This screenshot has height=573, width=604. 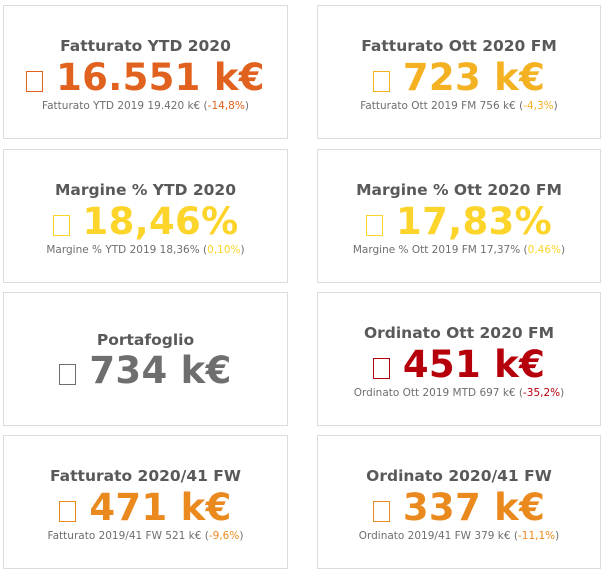 What do you see at coordinates (536, 536) in the screenshot?
I see `kpi-delta: -11,1%` at bounding box center [536, 536].